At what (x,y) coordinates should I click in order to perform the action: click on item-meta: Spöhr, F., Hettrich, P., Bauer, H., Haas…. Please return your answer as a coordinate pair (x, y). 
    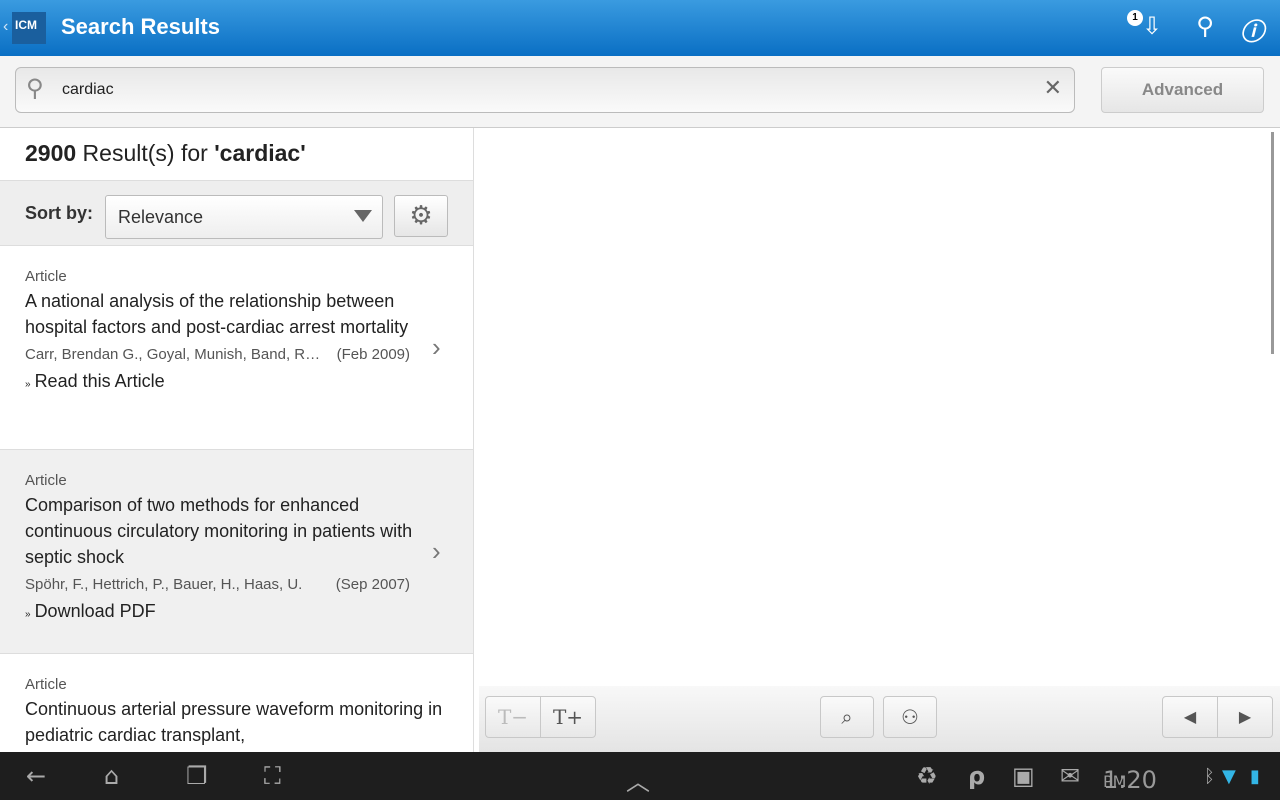
    Looking at the image, I should click on (217, 584).